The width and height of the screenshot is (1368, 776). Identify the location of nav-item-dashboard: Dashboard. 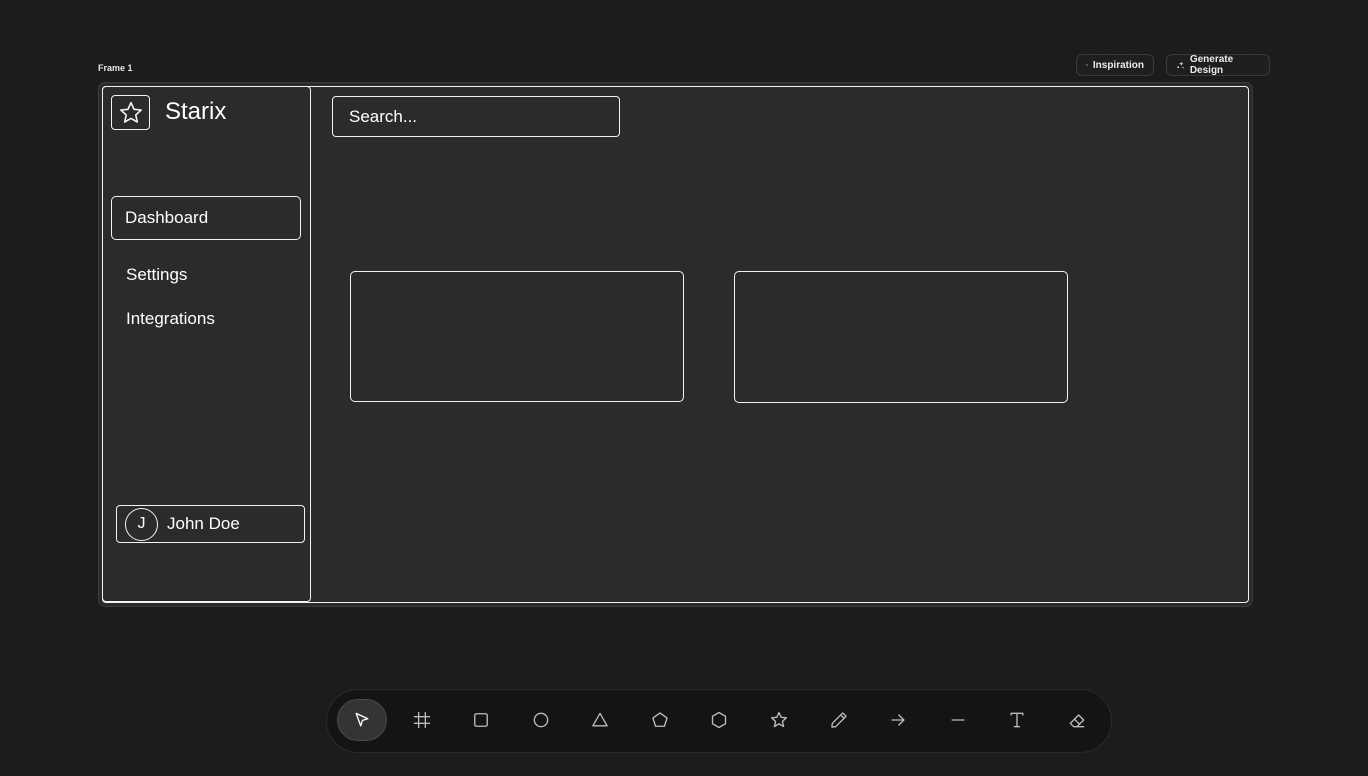
(206, 218).